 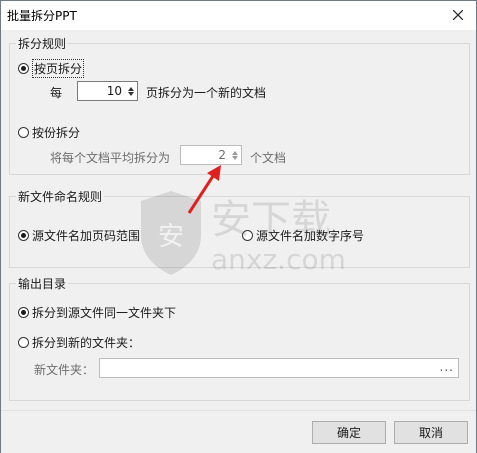 I want to click on per-suffix-label: 页拆分为一个新的文档, so click(x=206, y=93).